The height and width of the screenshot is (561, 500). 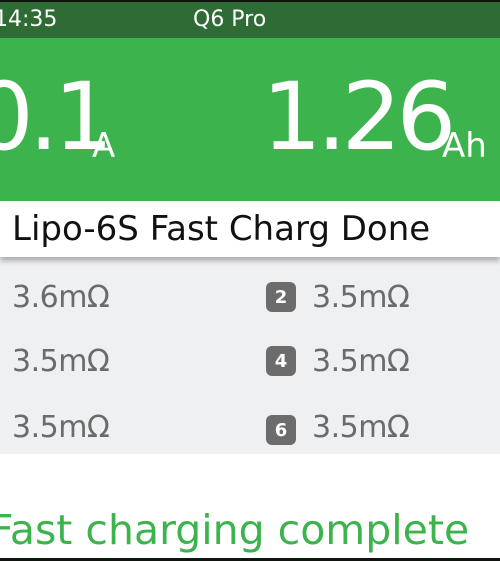 I want to click on cell-1-resistance: 3.6mΩ, so click(x=61, y=297).